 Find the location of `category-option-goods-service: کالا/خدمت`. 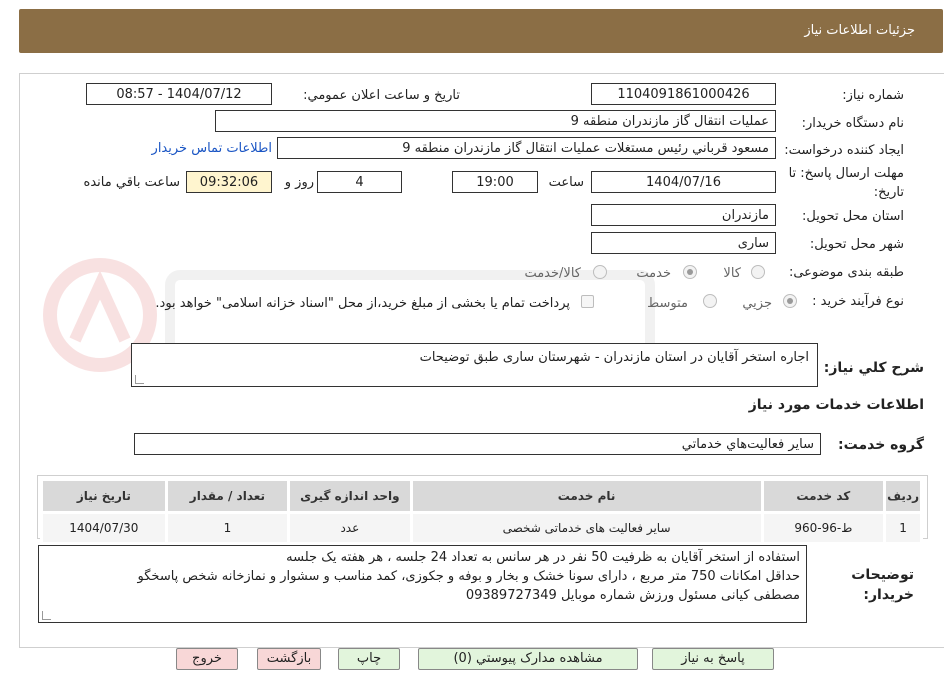

category-option-goods-service: کالا/خدمت is located at coordinates (552, 273).